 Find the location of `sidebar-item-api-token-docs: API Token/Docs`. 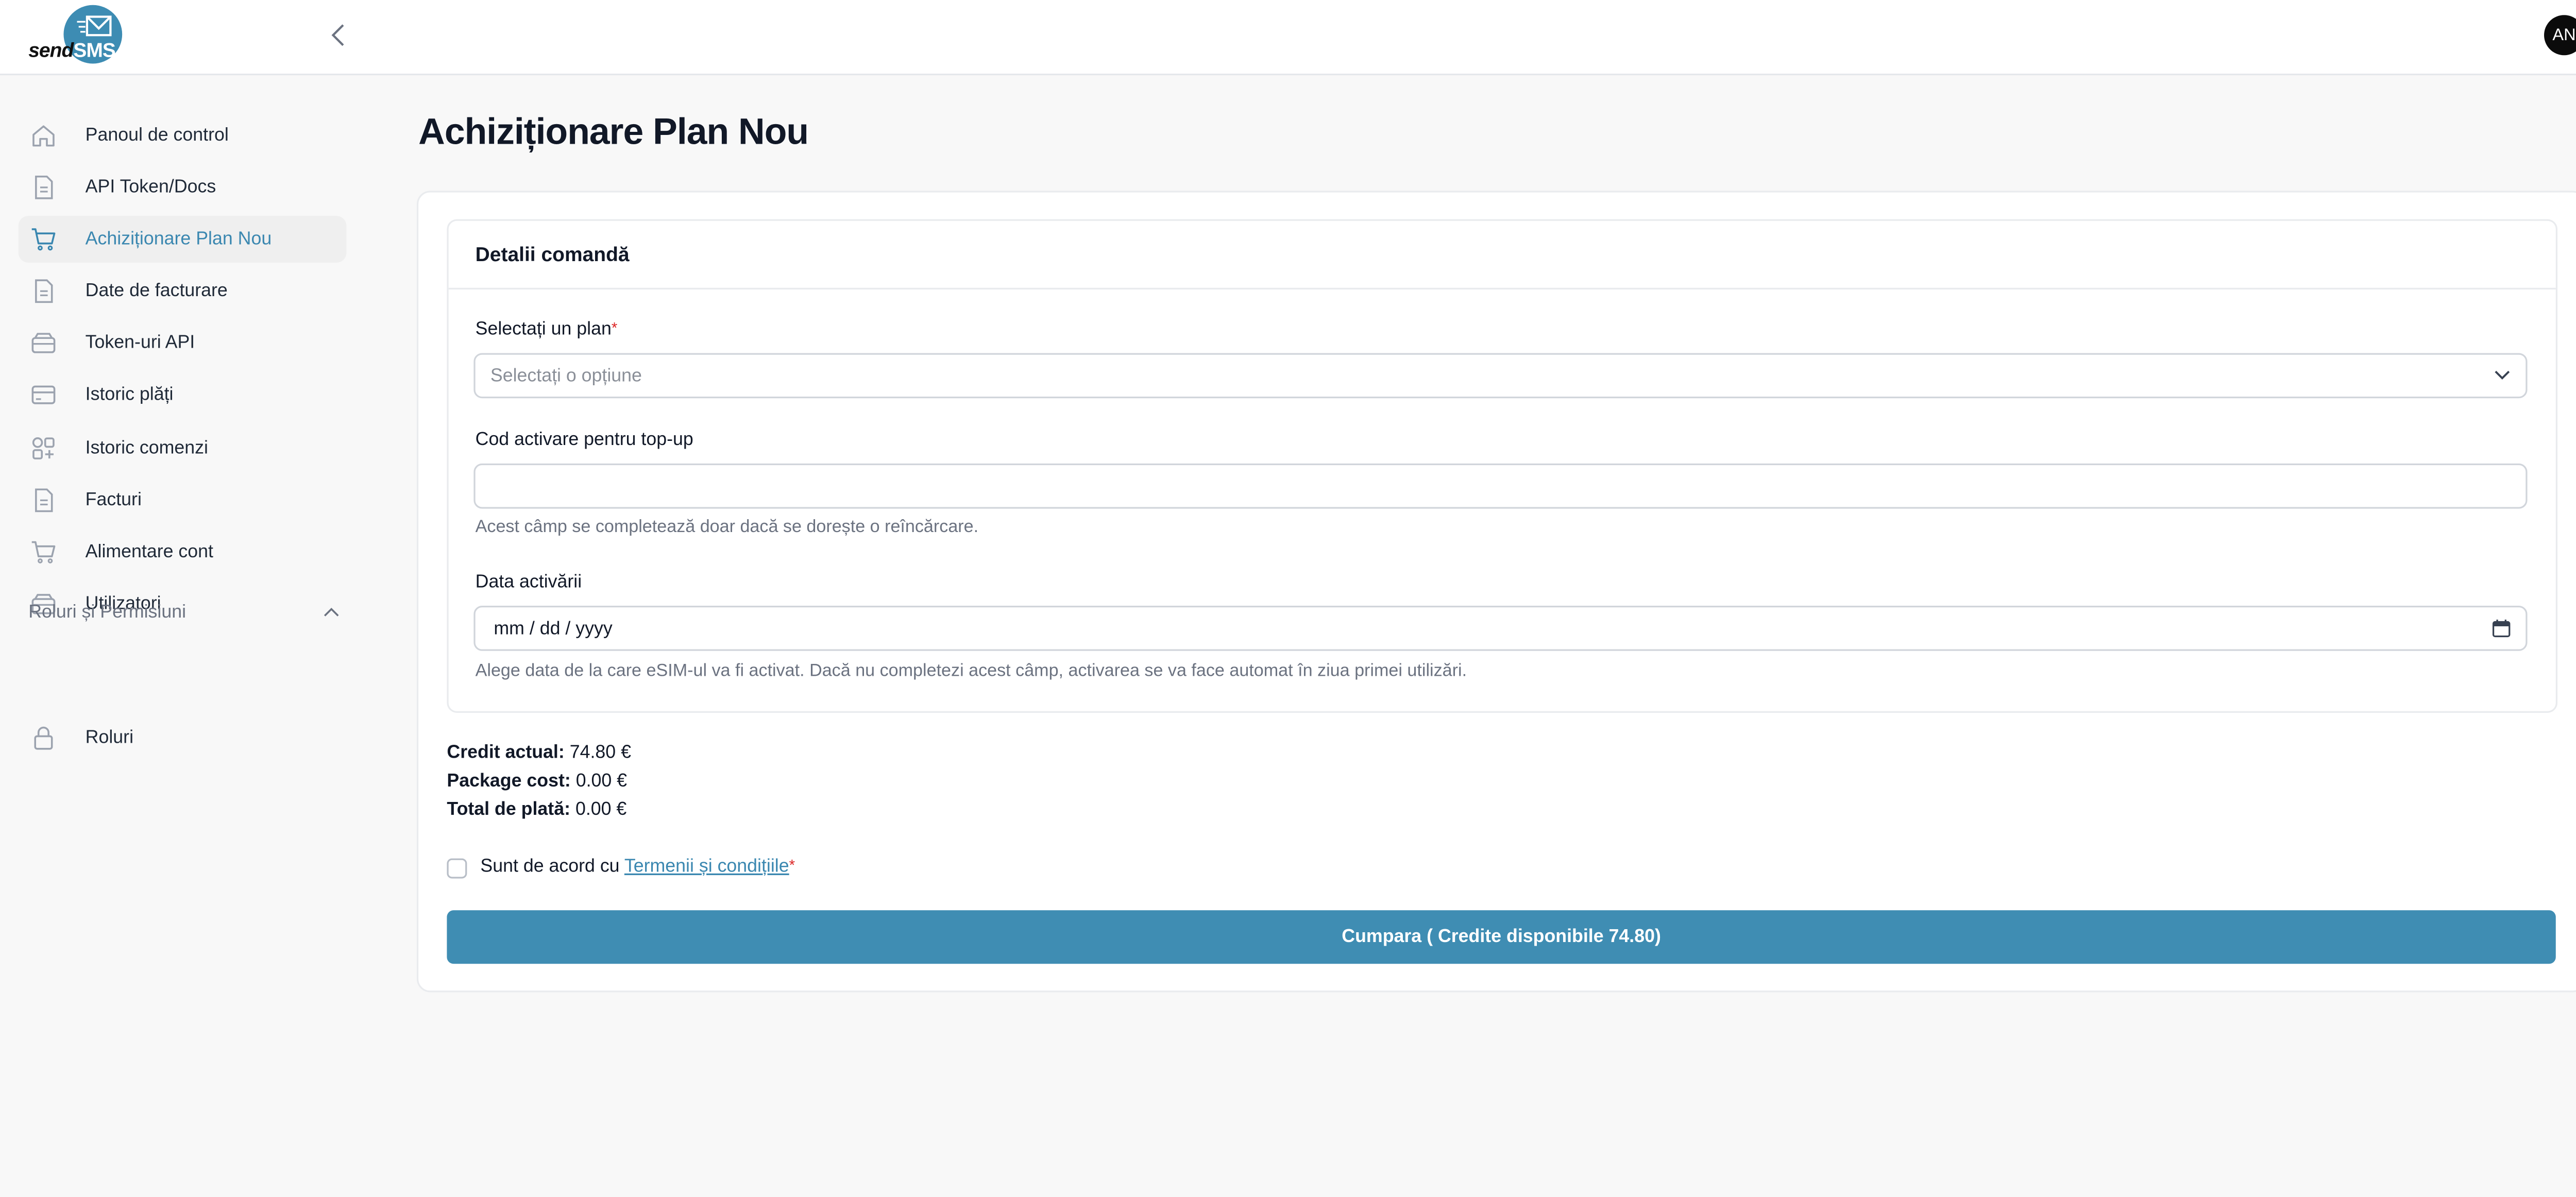

sidebar-item-api-token-docs: API Token/Docs is located at coordinates (183, 187).